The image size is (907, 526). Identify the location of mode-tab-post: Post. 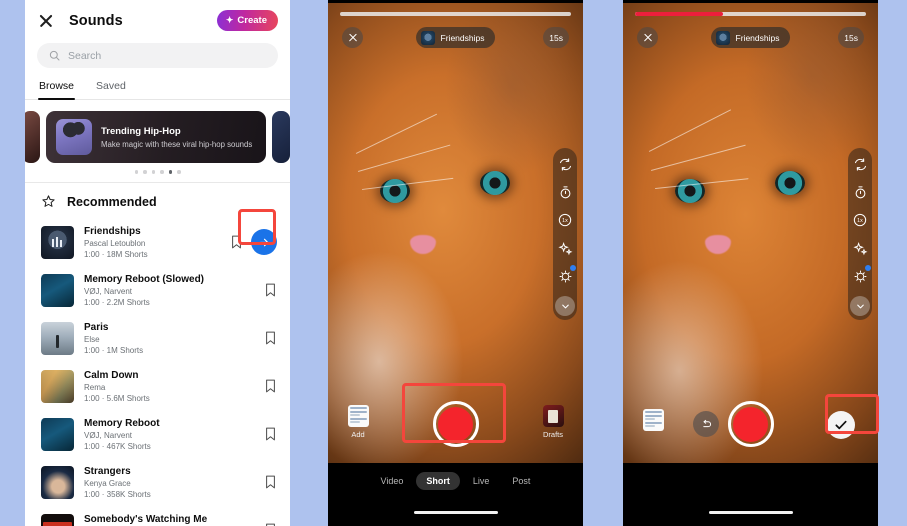
(521, 481).